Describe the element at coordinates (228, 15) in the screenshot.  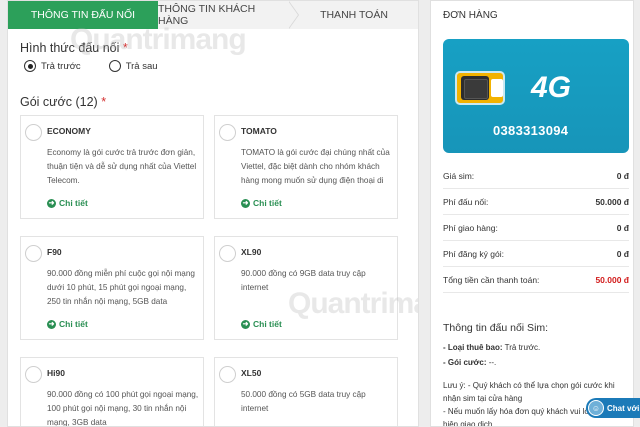
I see `step-customer-info: THÔNG TIN KHÁCH HÀNG` at that location.